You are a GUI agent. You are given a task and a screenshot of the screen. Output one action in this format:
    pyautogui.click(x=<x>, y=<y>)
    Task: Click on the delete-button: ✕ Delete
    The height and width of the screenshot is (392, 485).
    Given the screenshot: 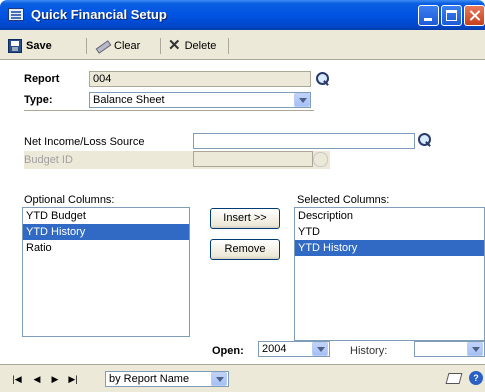 What is the action you would take?
    pyautogui.click(x=192, y=45)
    